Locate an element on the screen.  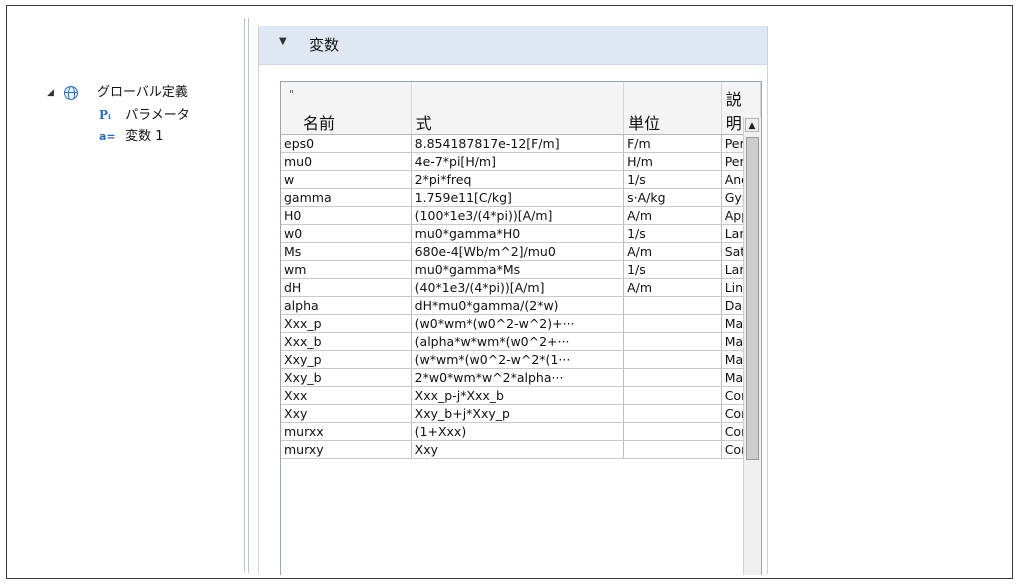
table-row: eps0 8.854187817e-12[F/m] F/m Per is located at coordinates (521, 143).